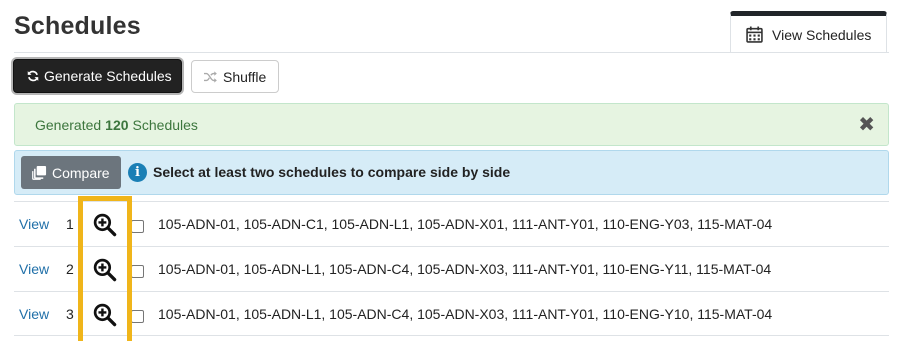 Image resolution: width=903 pixels, height=341 pixels. I want to click on generate-label: Generate Schedules, so click(108, 76).